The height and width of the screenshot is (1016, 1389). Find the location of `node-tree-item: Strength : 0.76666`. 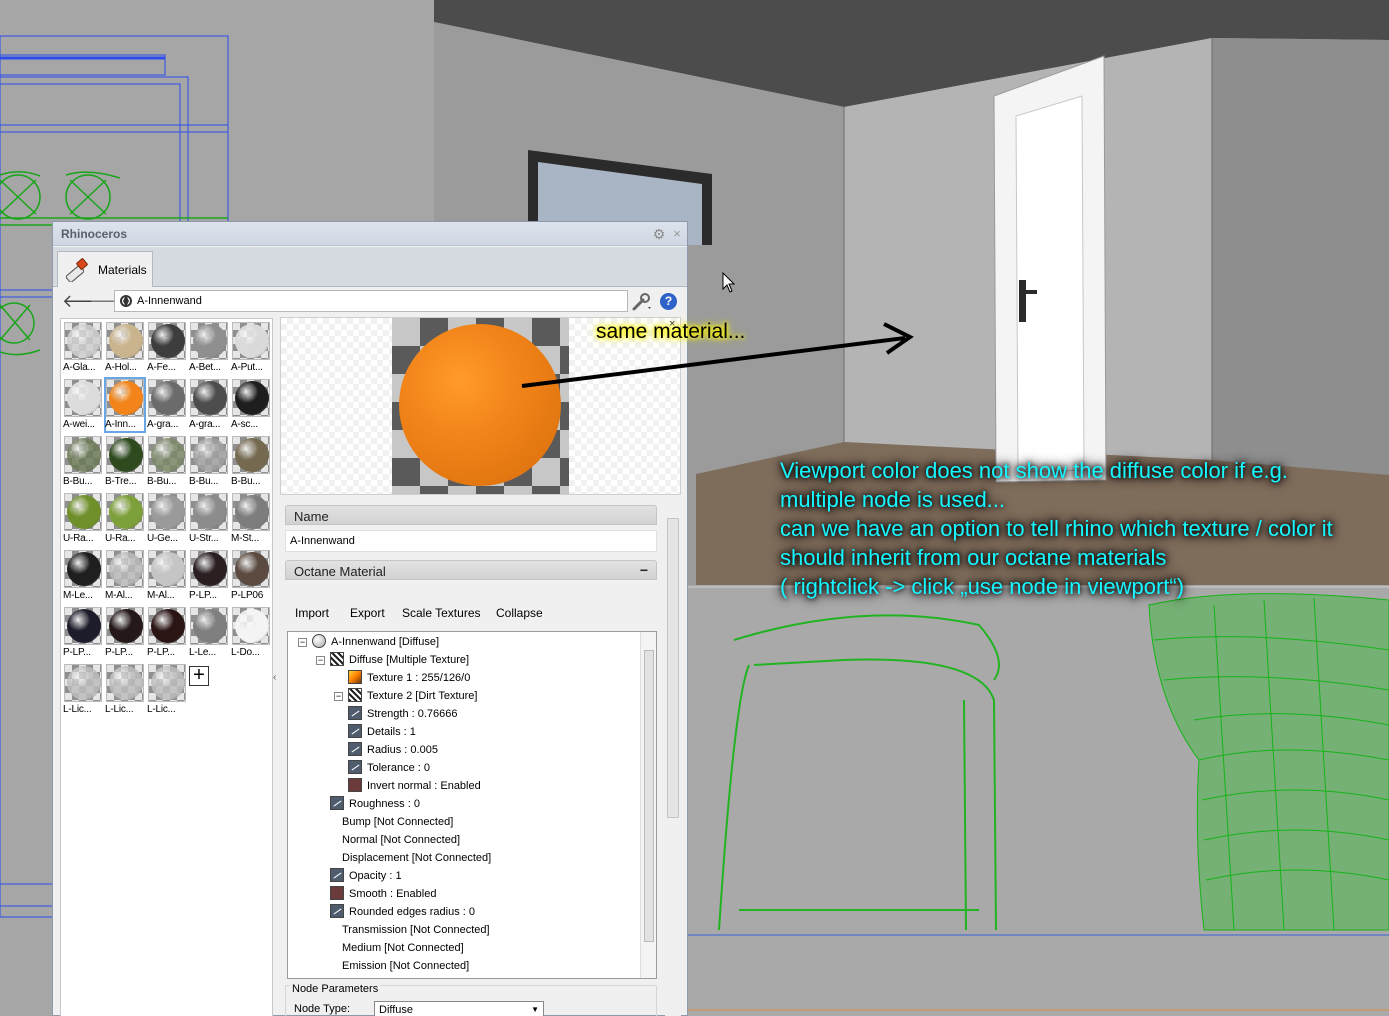

node-tree-item: Strength : 0.76666 is located at coordinates (403, 714).